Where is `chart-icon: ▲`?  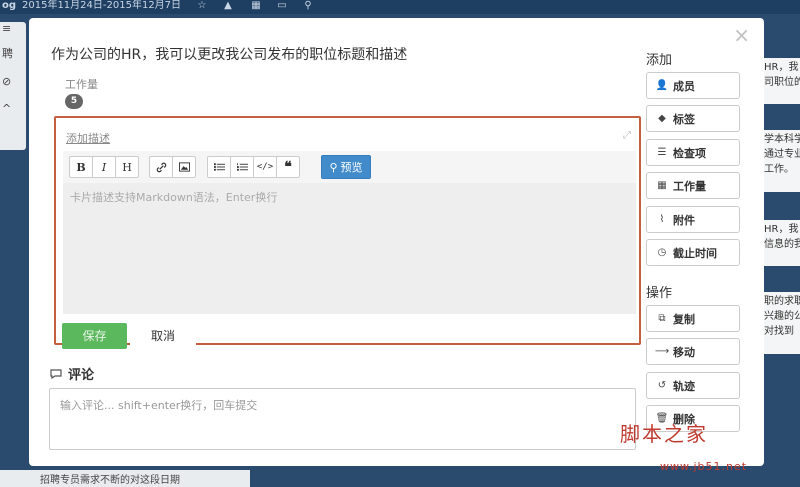 chart-icon: ▲ is located at coordinates (228, 6).